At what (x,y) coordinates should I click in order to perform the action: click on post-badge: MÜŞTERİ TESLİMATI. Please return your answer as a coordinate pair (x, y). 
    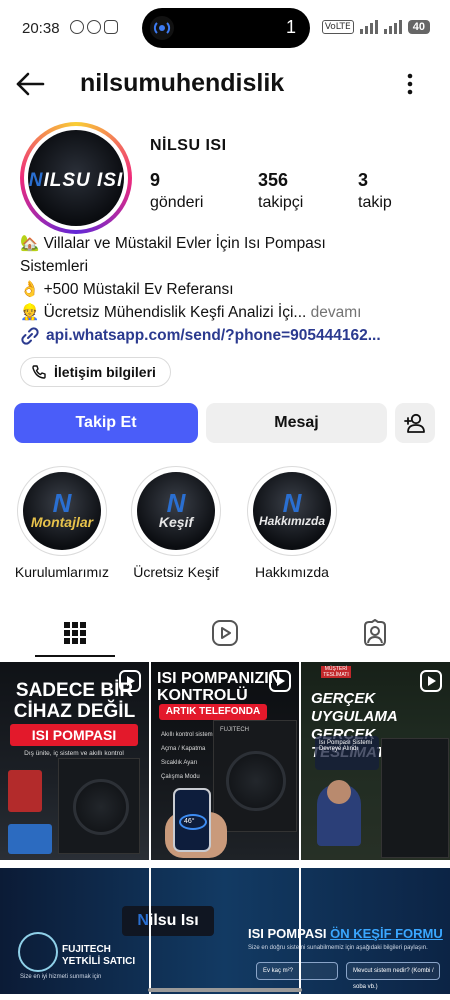
    Looking at the image, I should click on (336, 672).